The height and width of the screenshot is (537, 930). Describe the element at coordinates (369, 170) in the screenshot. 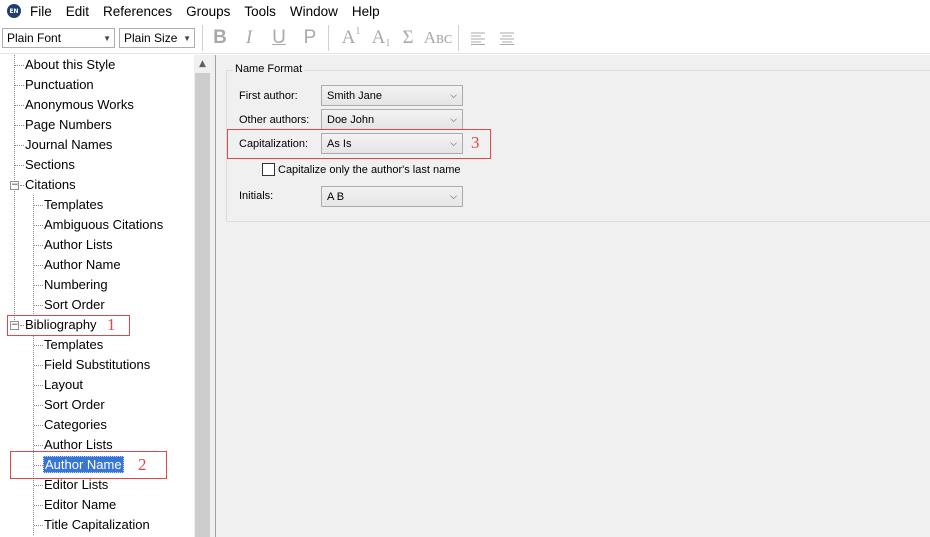

I see `capitalize-last-name-label: Capitalize only the author's last name` at that location.